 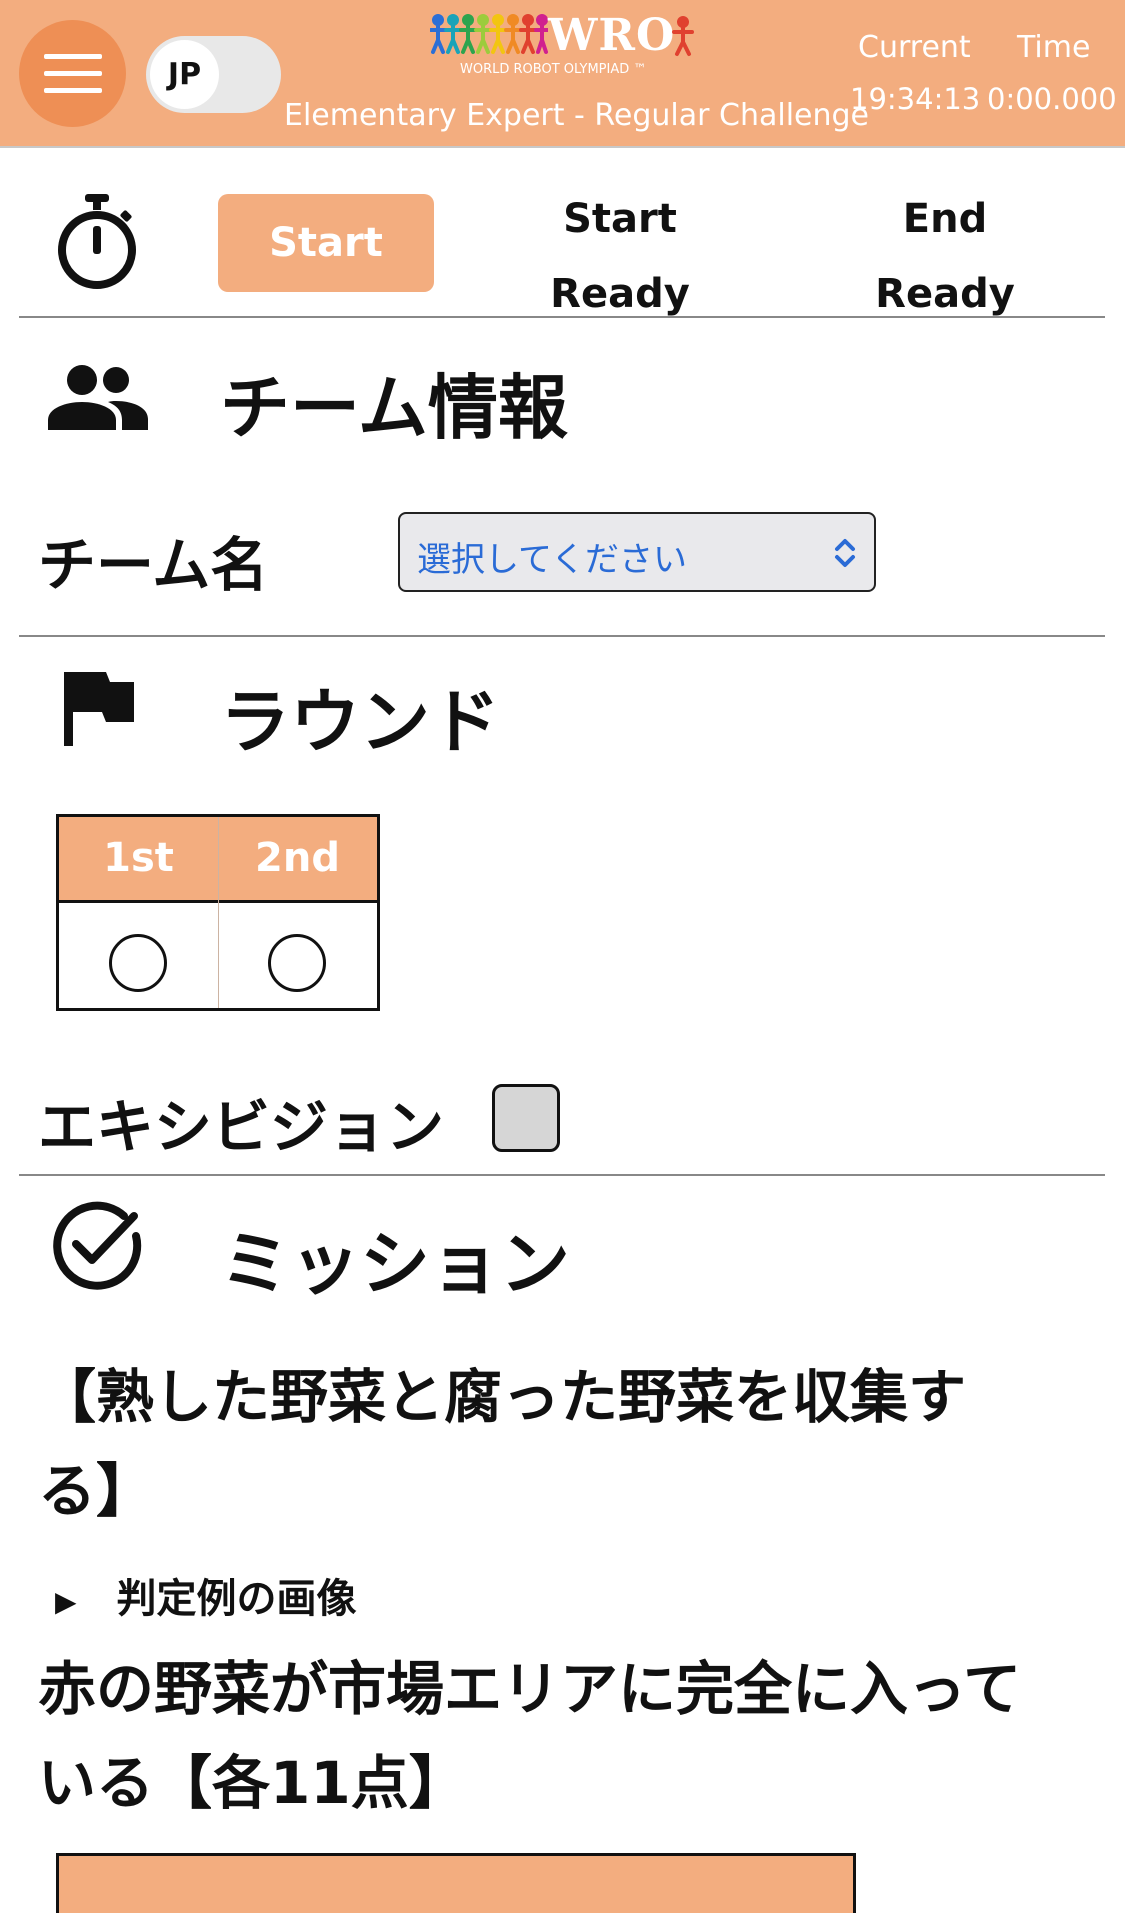 I want to click on wro-red-person-icon, so click(x=683, y=36).